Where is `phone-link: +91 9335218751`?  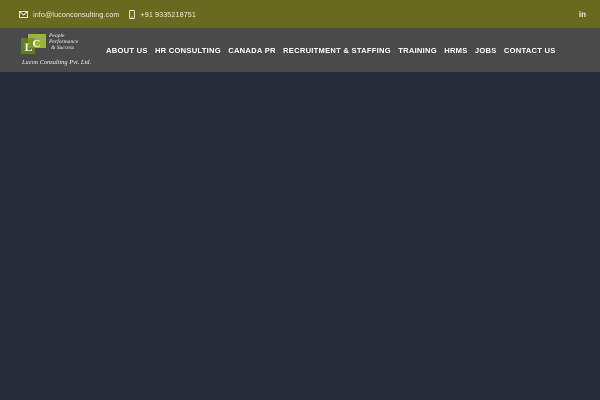 phone-link: +91 9335218751 is located at coordinates (168, 14).